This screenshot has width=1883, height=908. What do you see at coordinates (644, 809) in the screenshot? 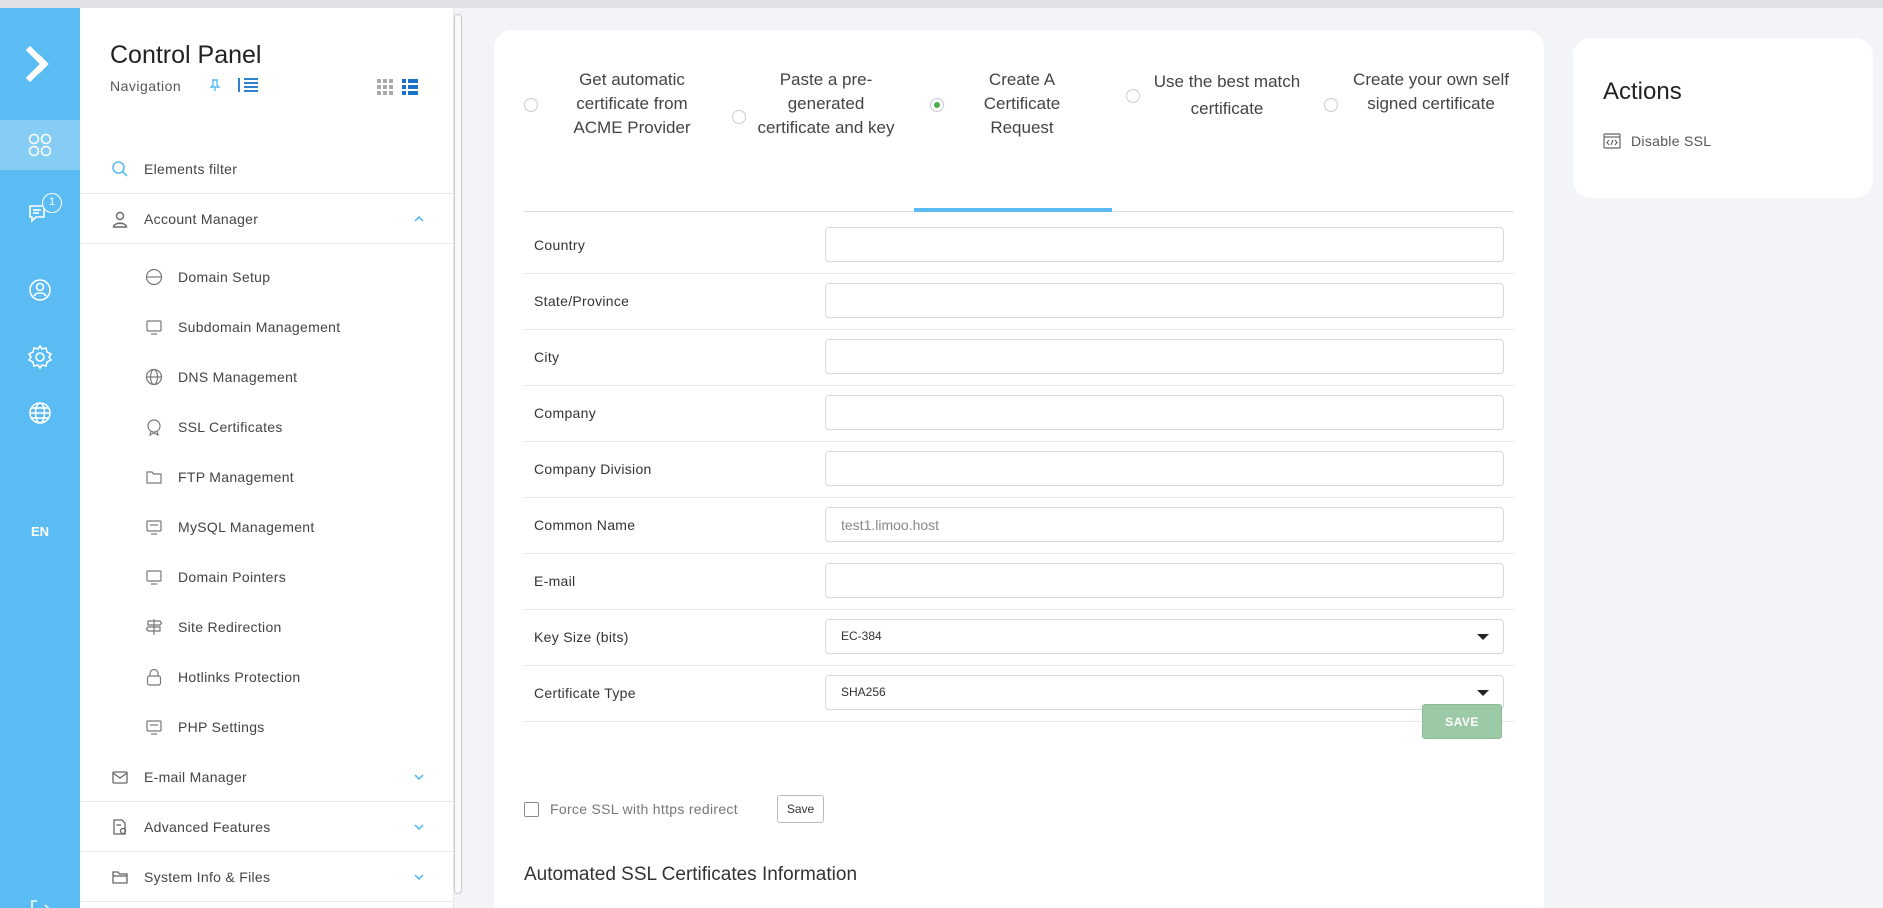
I see `force-ssl-label: Force SSL with https redirect` at bounding box center [644, 809].